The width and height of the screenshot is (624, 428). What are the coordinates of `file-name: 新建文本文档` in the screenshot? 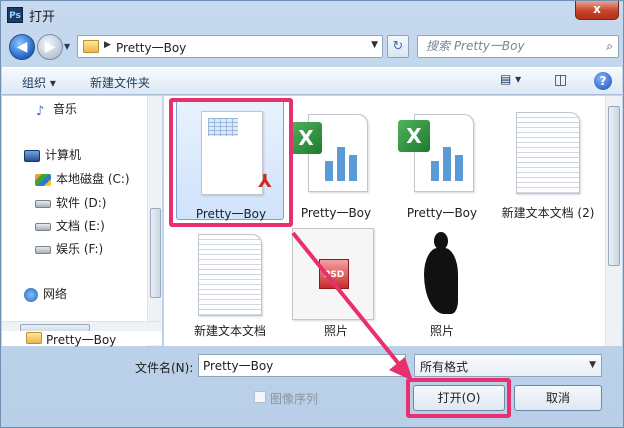 It's located at (229, 331).